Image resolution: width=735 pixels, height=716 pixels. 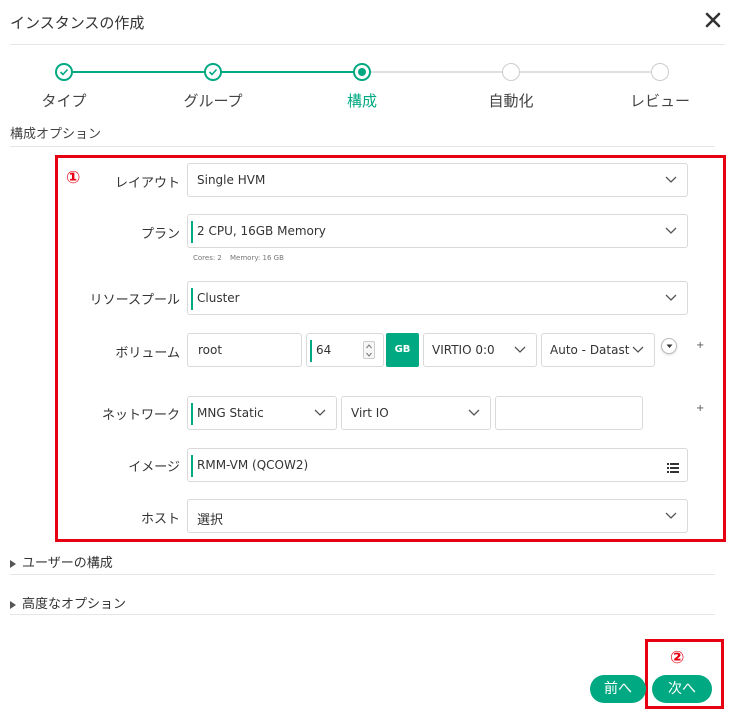 I want to click on step-label-group: グループ, so click(x=213, y=100).